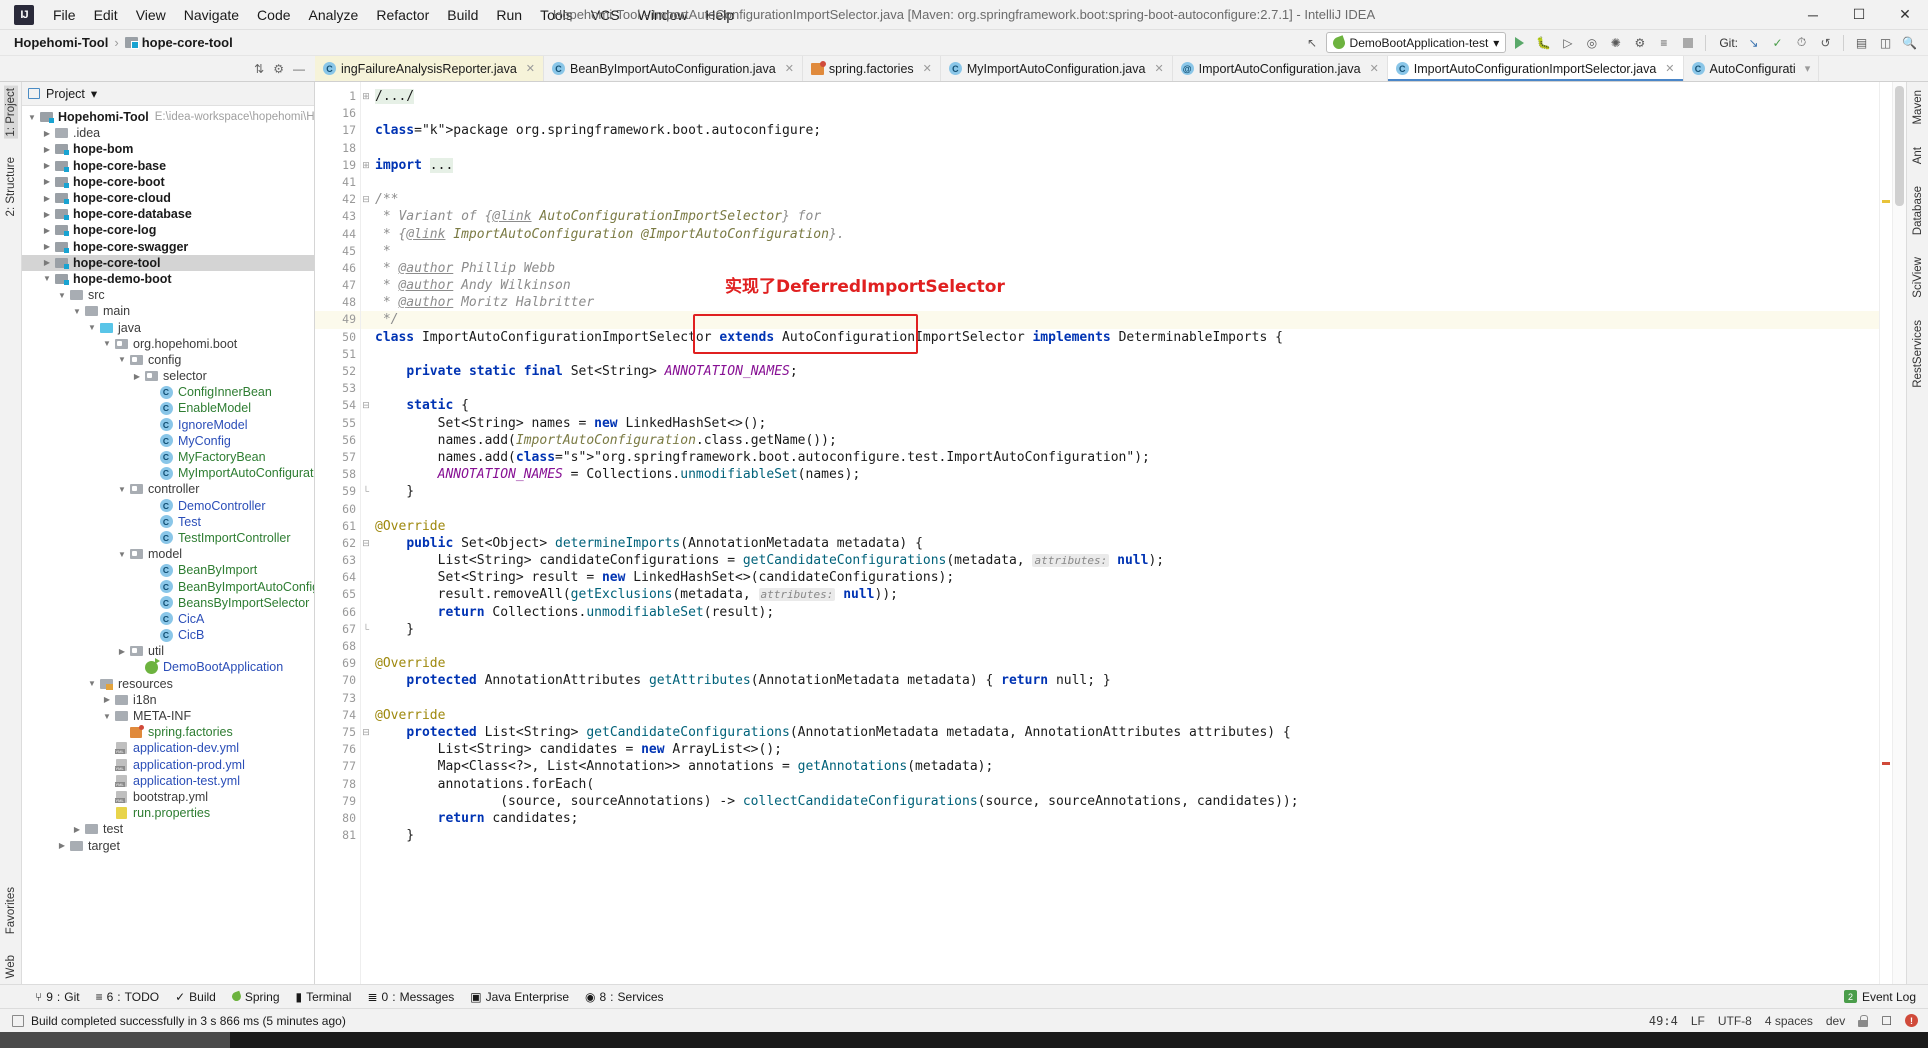 The width and height of the screenshot is (1928, 1048). I want to click on tree-node-spring-factories: spring.factories, so click(168, 732).